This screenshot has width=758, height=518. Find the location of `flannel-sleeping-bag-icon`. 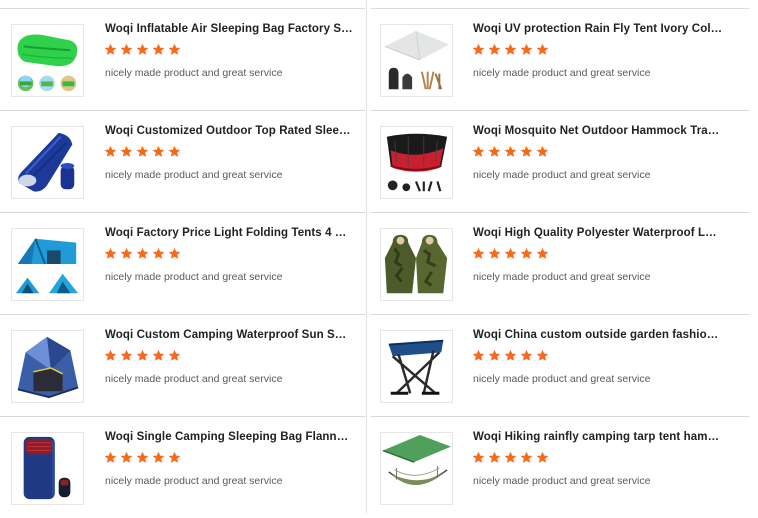

flannel-sleeping-bag-icon is located at coordinates (47, 468).